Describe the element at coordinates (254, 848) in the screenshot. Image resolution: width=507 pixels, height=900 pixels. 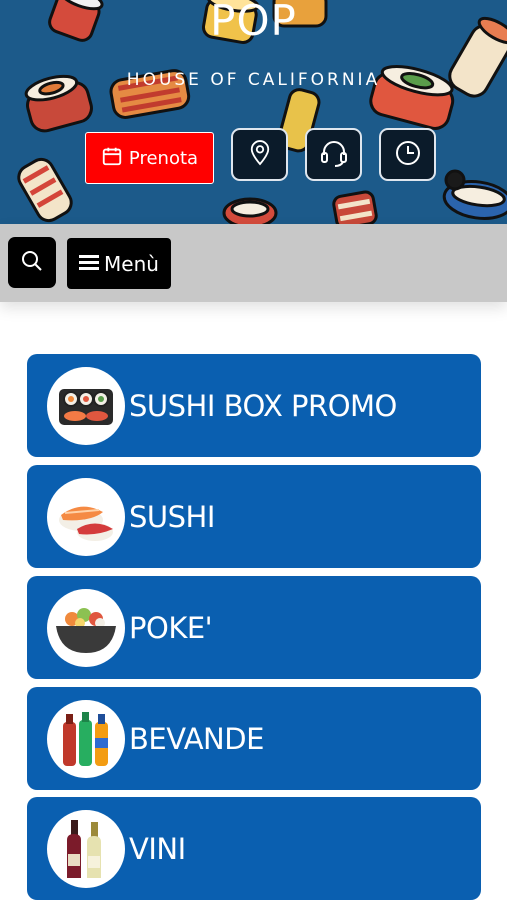
I see `category-vini: VINI` at that location.